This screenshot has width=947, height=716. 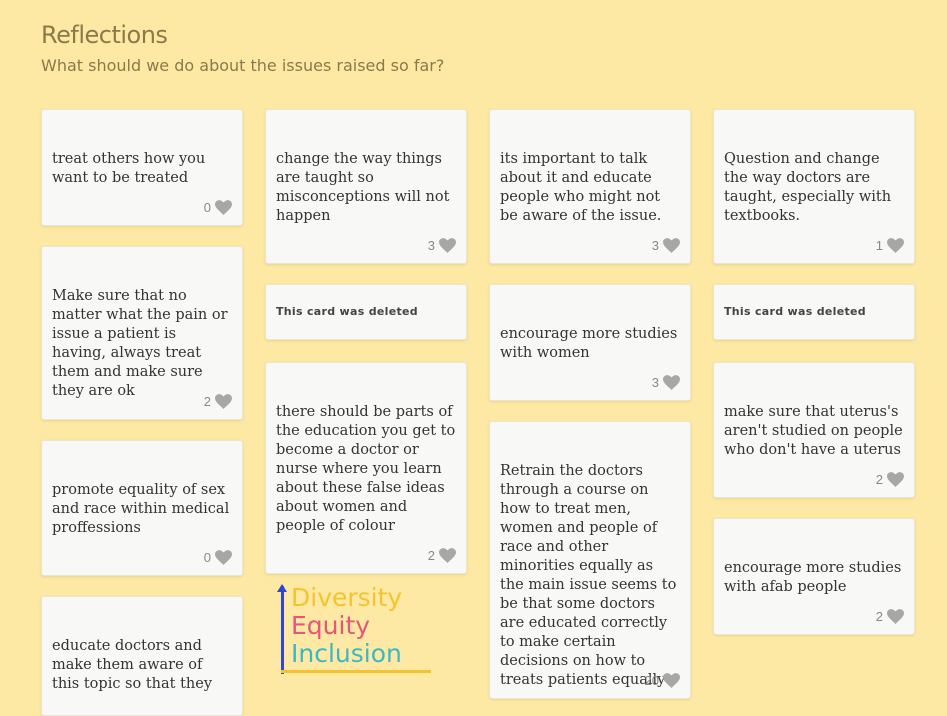 I want to click on post-card: encourage more studies with women 3, so click(x=590, y=342).